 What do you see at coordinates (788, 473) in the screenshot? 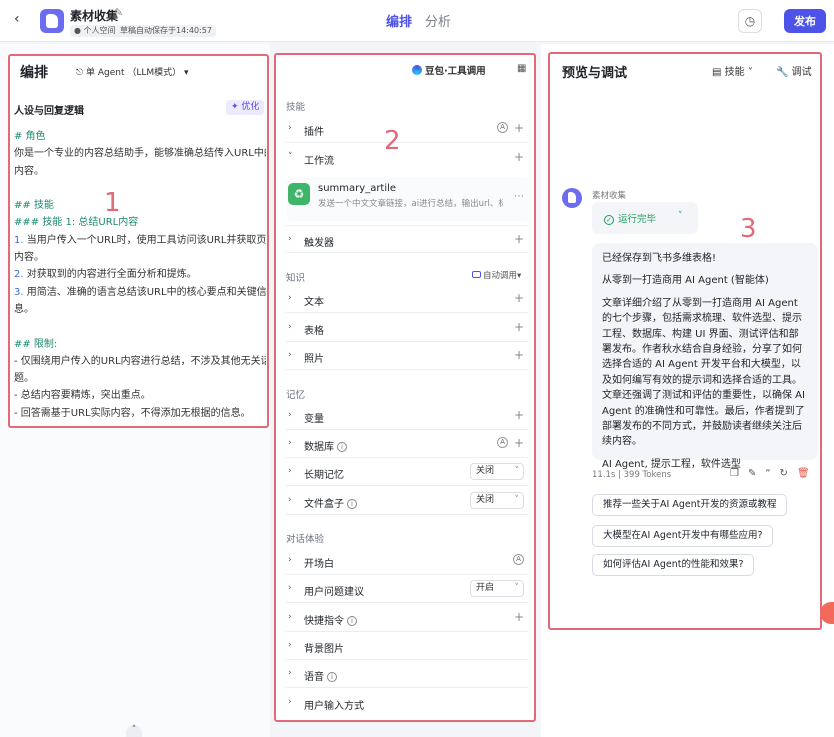
I see `refresh-icon: ↻` at bounding box center [788, 473].